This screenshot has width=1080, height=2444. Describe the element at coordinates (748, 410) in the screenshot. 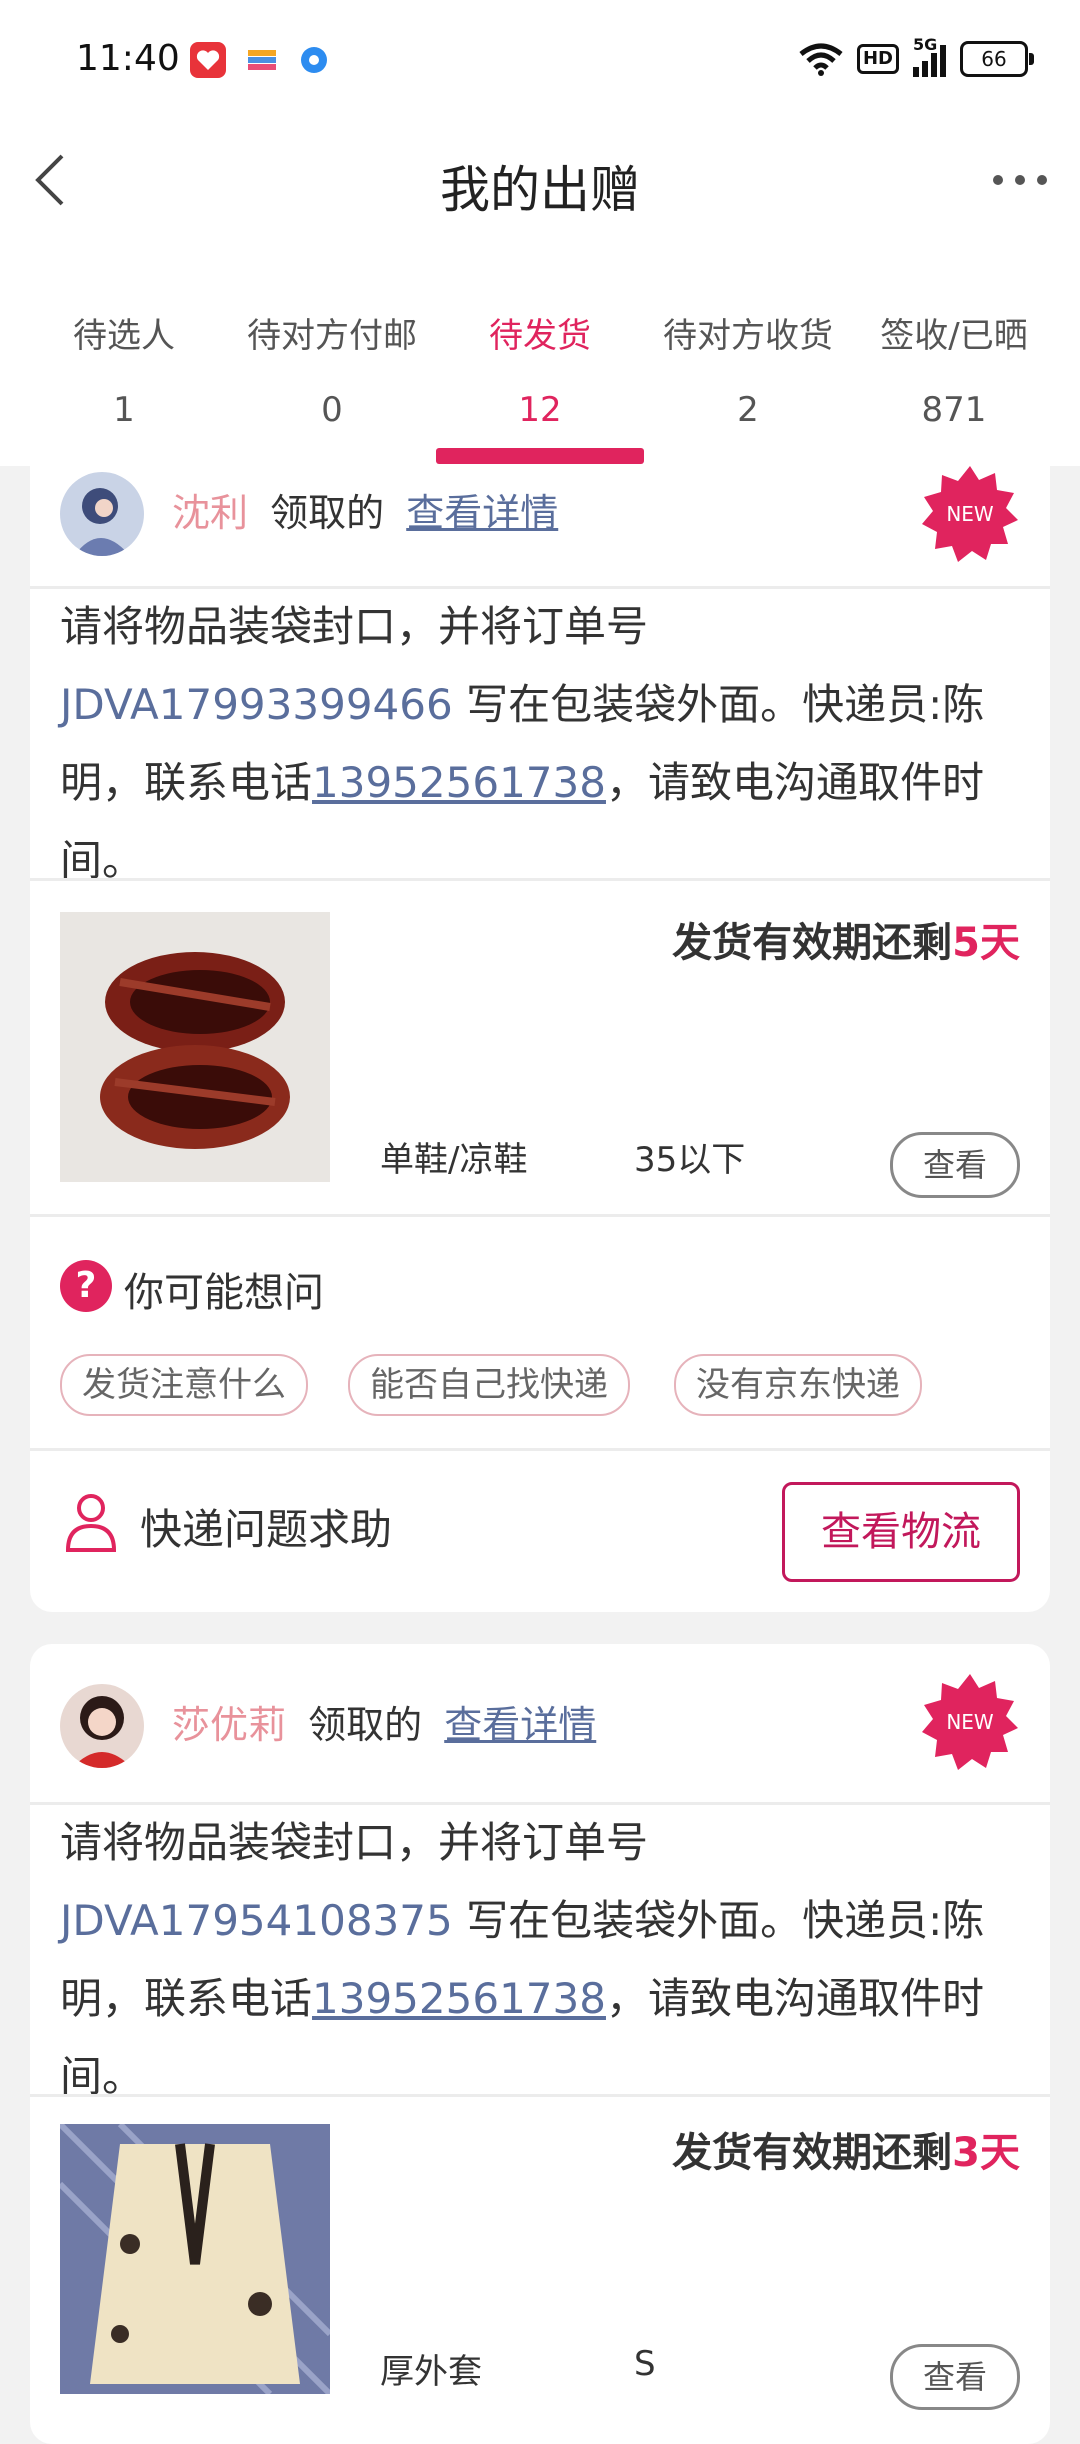

I see `tab-count: 2` at that location.